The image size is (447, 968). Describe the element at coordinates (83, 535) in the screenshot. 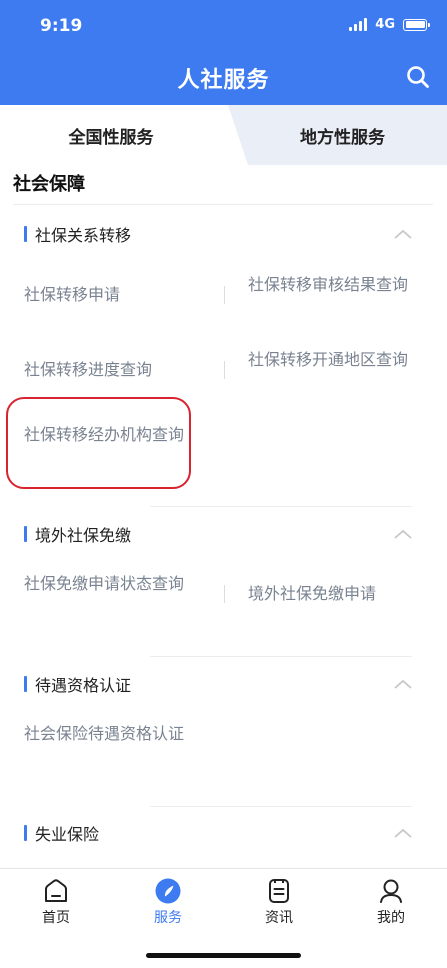

I see `category-title: 境外社保免缴` at that location.